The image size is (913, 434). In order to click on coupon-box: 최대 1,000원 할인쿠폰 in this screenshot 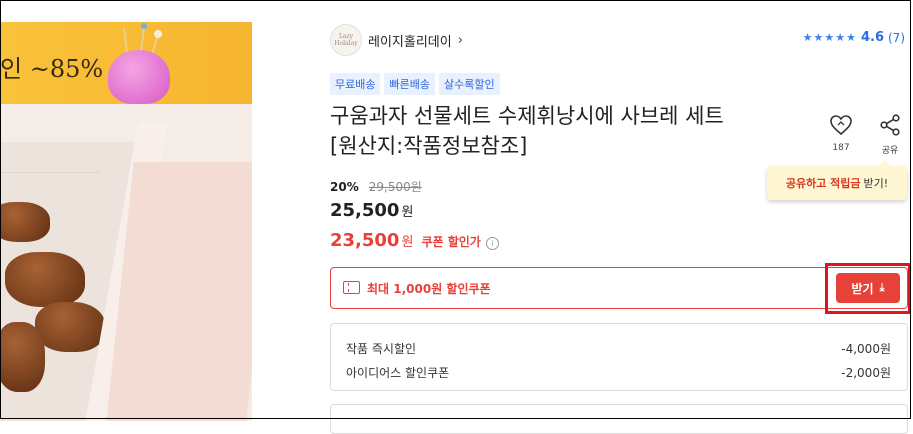, I will do `click(619, 288)`.